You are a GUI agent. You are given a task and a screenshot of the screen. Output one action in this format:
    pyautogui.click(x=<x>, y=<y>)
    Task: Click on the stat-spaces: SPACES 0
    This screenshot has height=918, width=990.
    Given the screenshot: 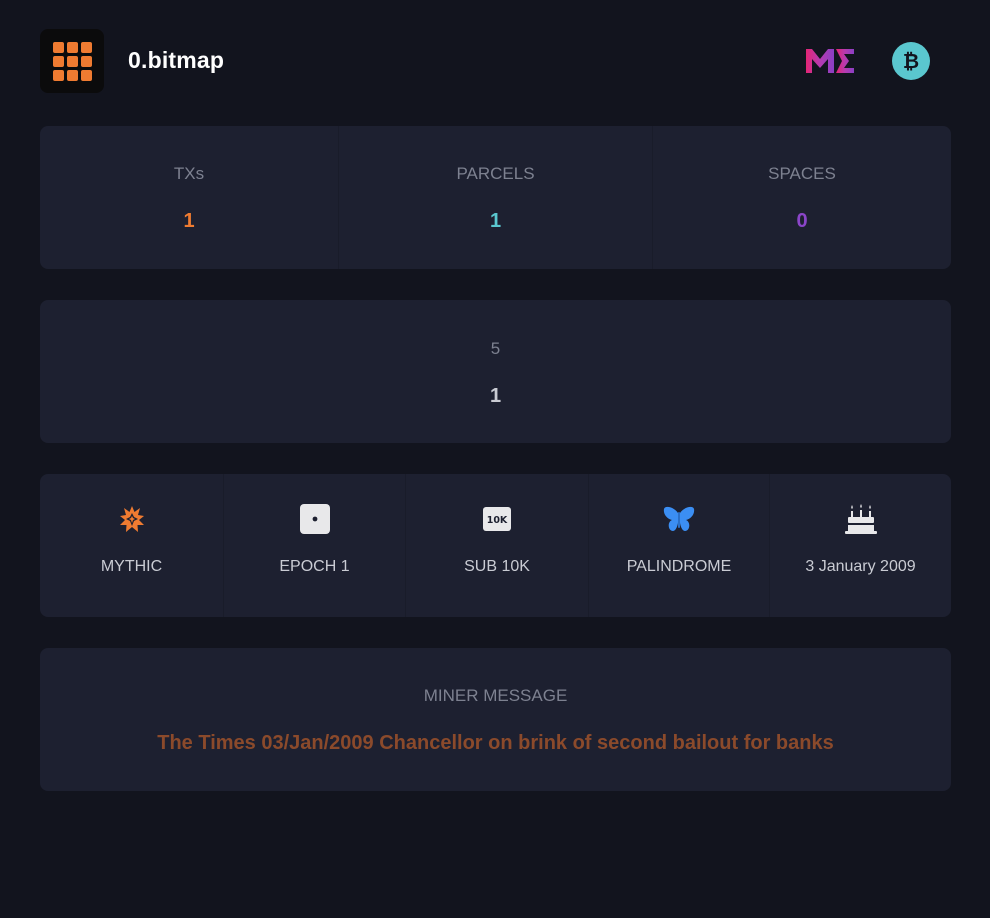 What is the action you would take?
    pyautogui.click(x=801, y=197)
    